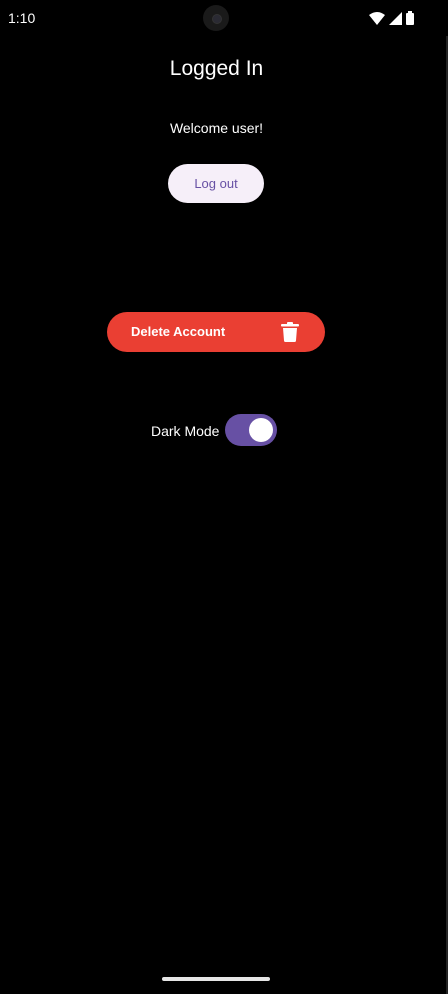  I want to click on status-time: 1:10, so click(22, 18).